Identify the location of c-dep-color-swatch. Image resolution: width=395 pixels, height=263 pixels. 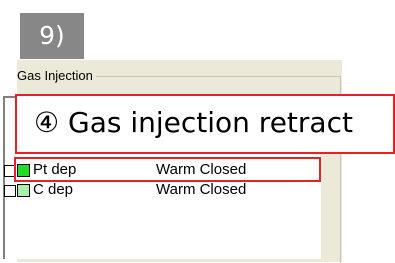
(23, 190).